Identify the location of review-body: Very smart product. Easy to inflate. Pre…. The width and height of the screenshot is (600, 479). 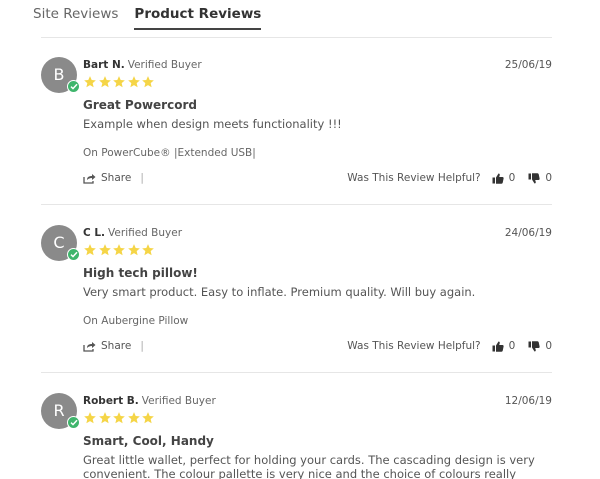
(279, 292).